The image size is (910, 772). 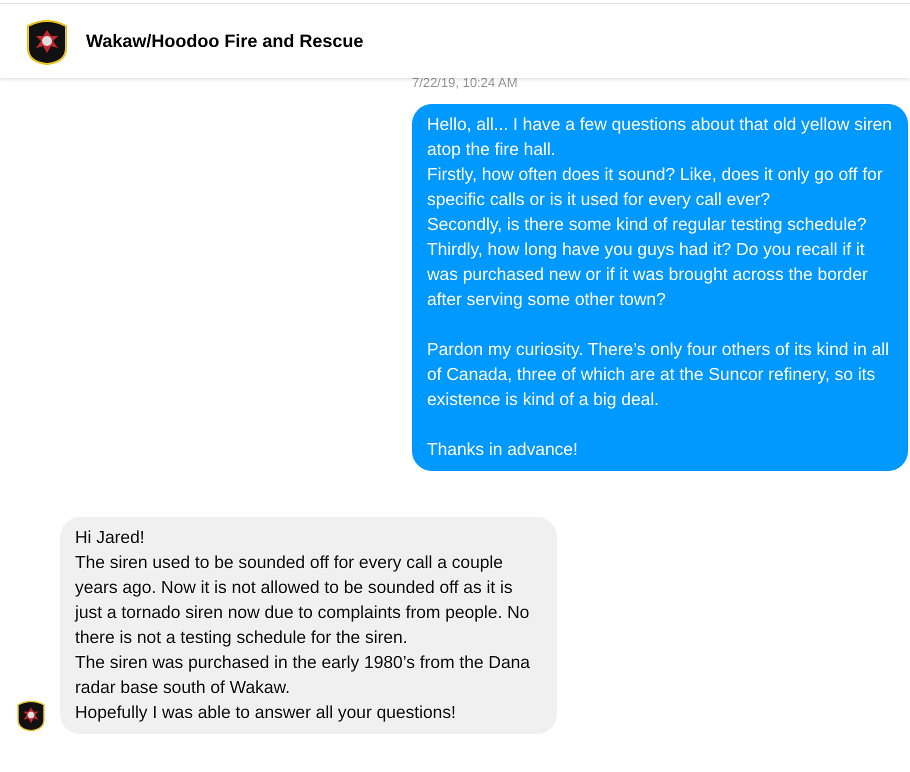 I want to click on message-timestamp: 7/22/19, 10:24 AM, so click(x=465, y=85).